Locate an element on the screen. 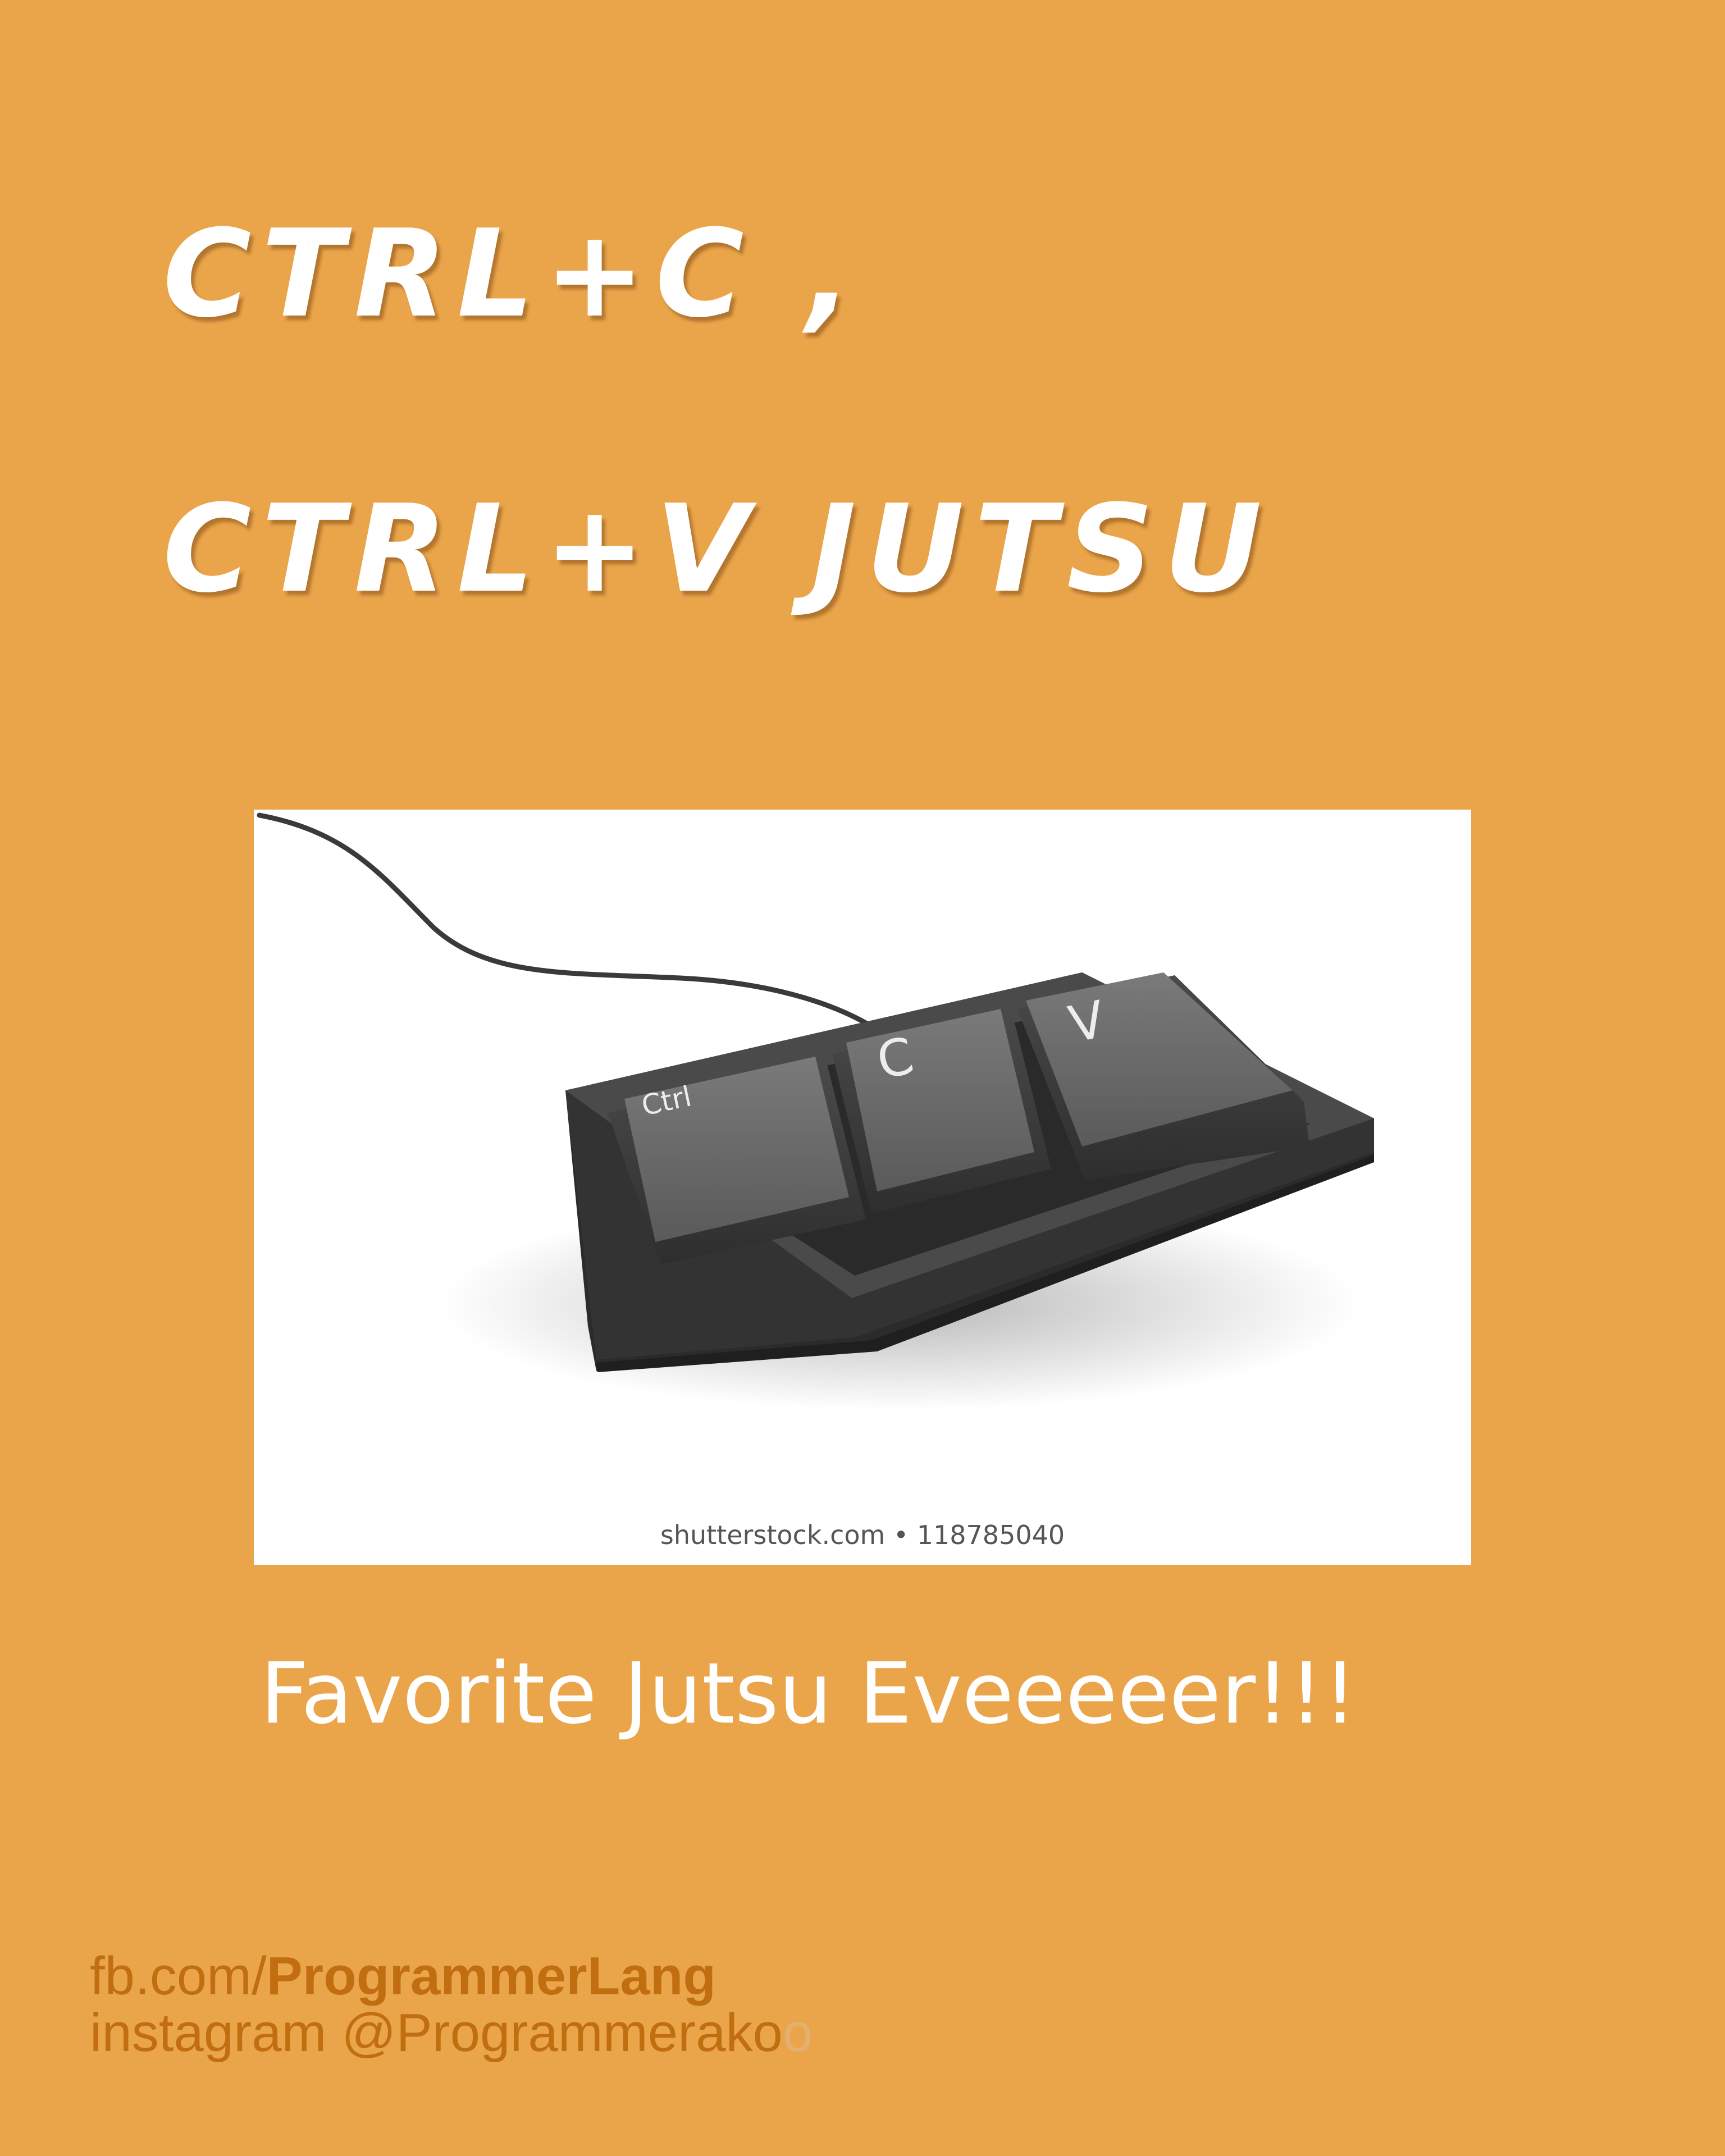 The image size is (1725, 2156). facebook-credit: fb.com/ProgrammerLang is located at coordinates (451, 1976).